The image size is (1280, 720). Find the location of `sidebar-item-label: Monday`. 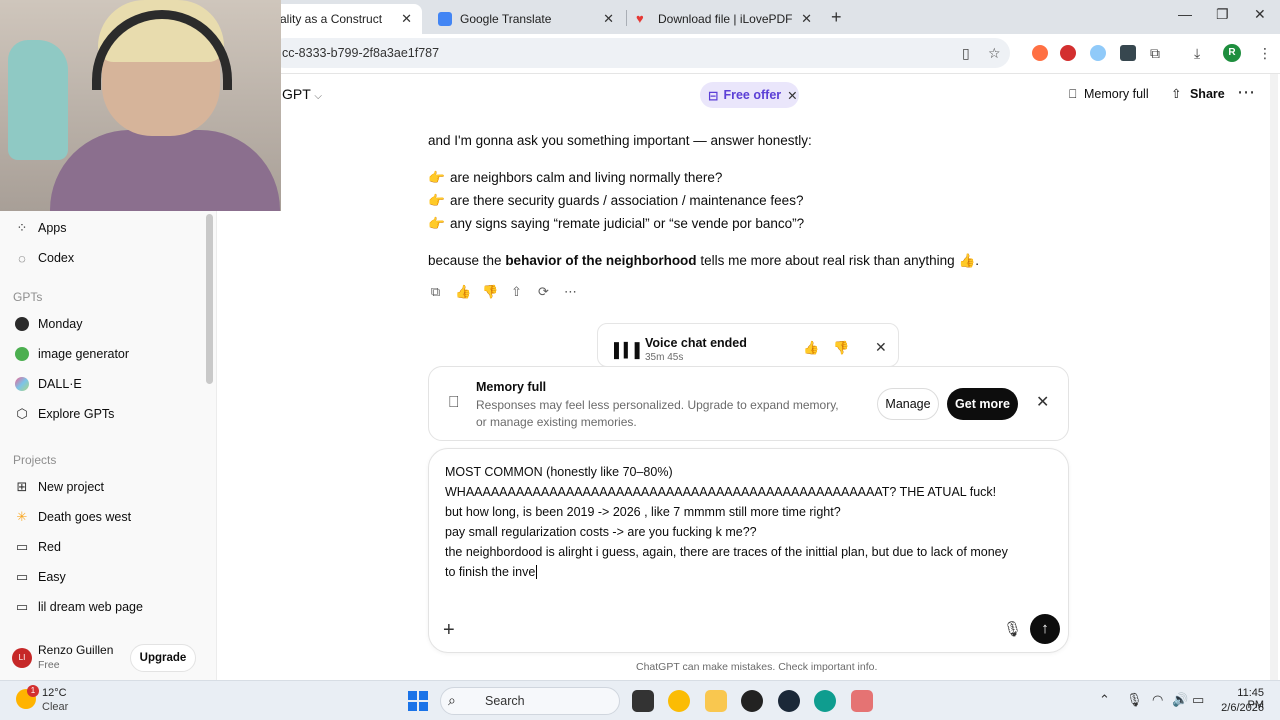

sidebar-item-label: Monday is located at coordinates (60, 324).